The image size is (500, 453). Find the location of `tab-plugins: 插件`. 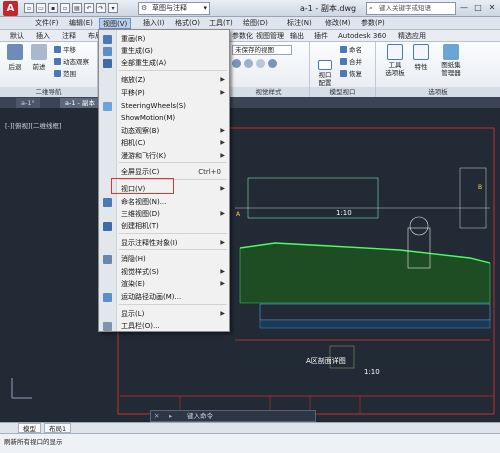

tab-plugins: 插件 is located at coordinates (321, 36).